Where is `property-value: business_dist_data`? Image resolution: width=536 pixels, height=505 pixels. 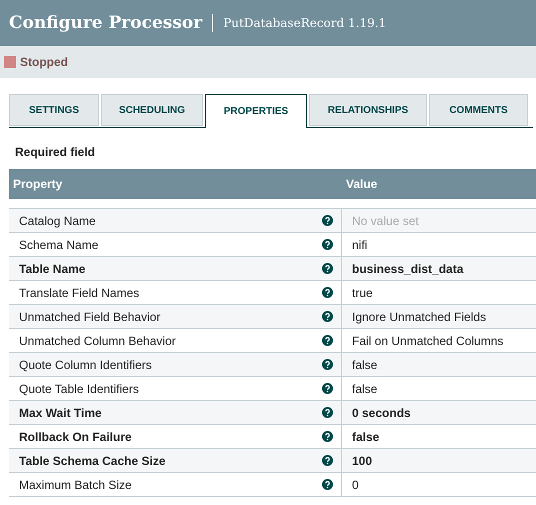
property-value: business_dist_data is located at coordinates (408, 269).